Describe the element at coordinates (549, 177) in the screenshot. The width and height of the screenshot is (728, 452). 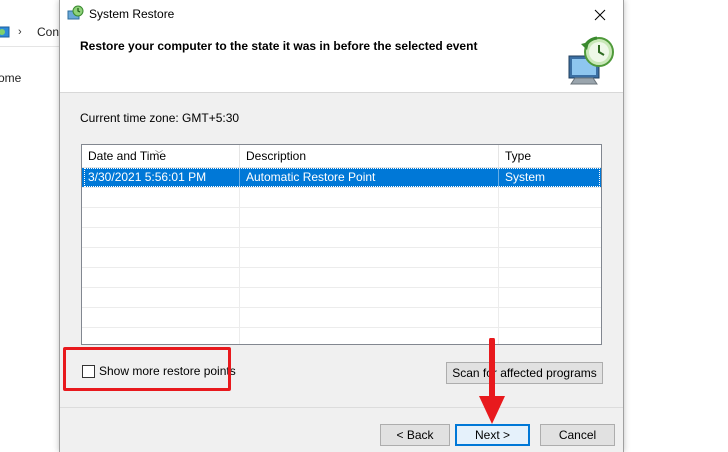
I see `cell-type: System` at that location.